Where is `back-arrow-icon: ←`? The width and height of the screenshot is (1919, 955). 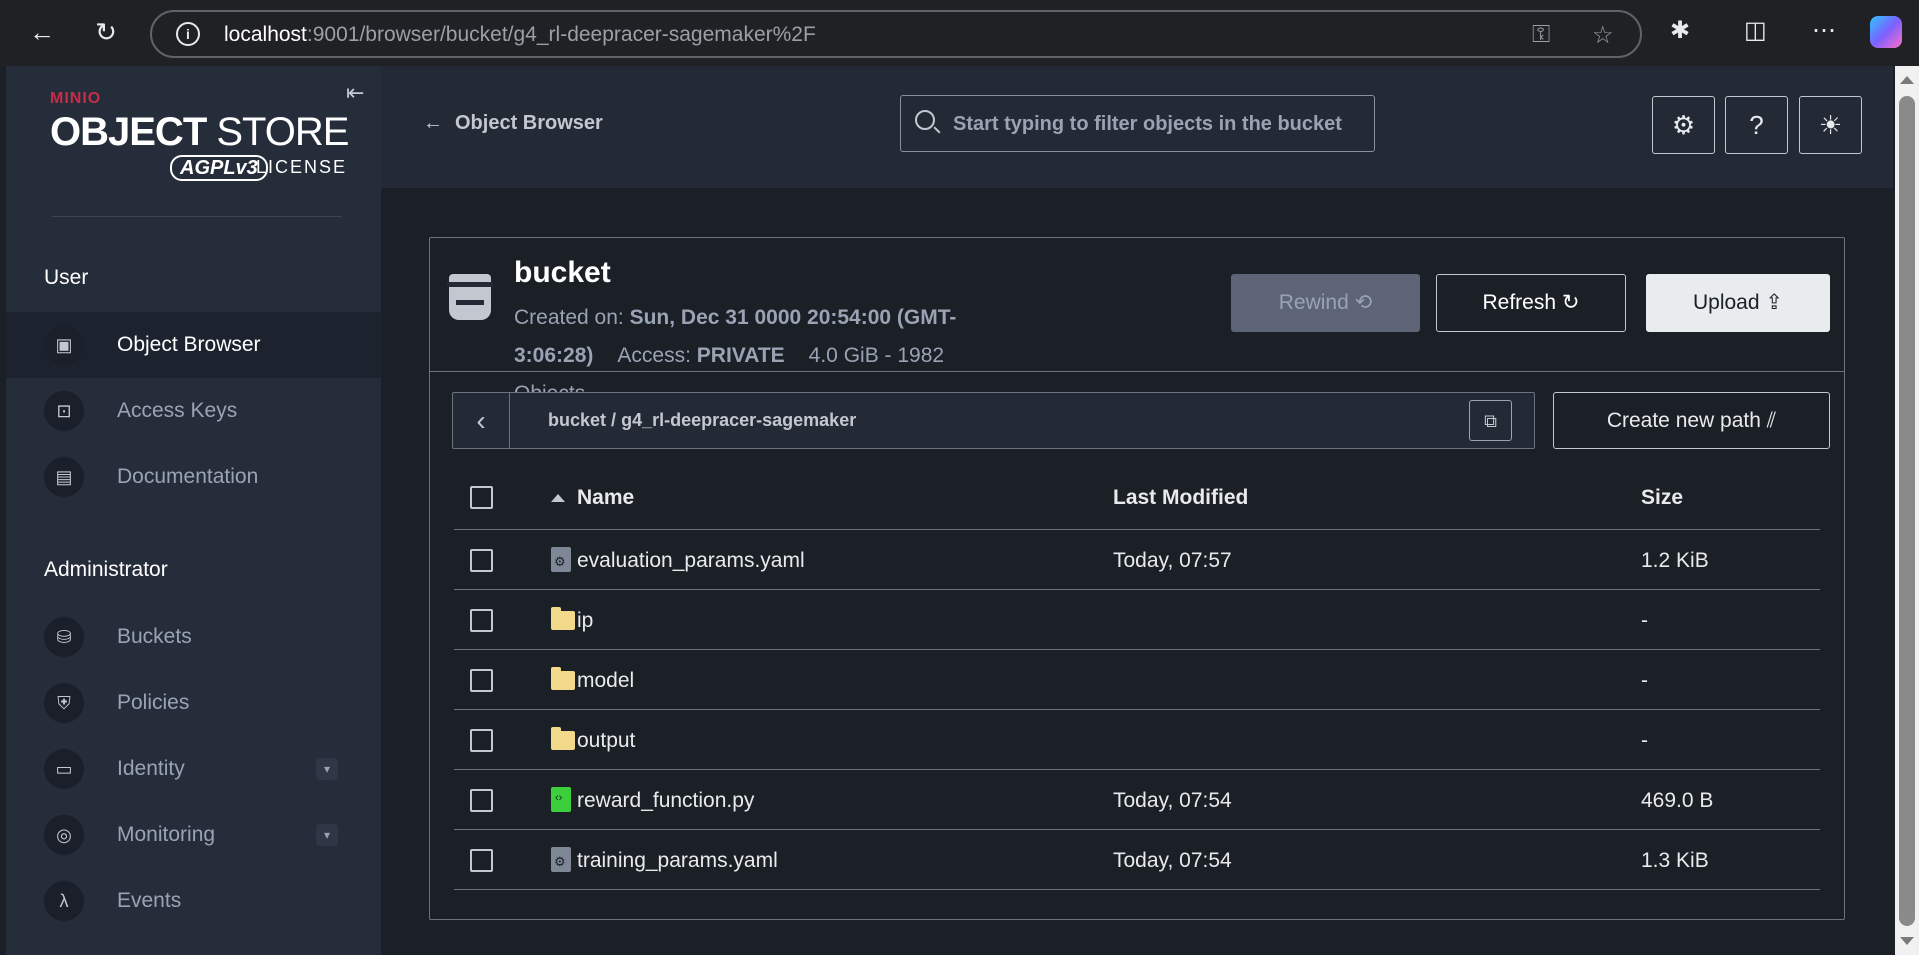 back-arrow-icon: ← is located at coordinates (42, 32).